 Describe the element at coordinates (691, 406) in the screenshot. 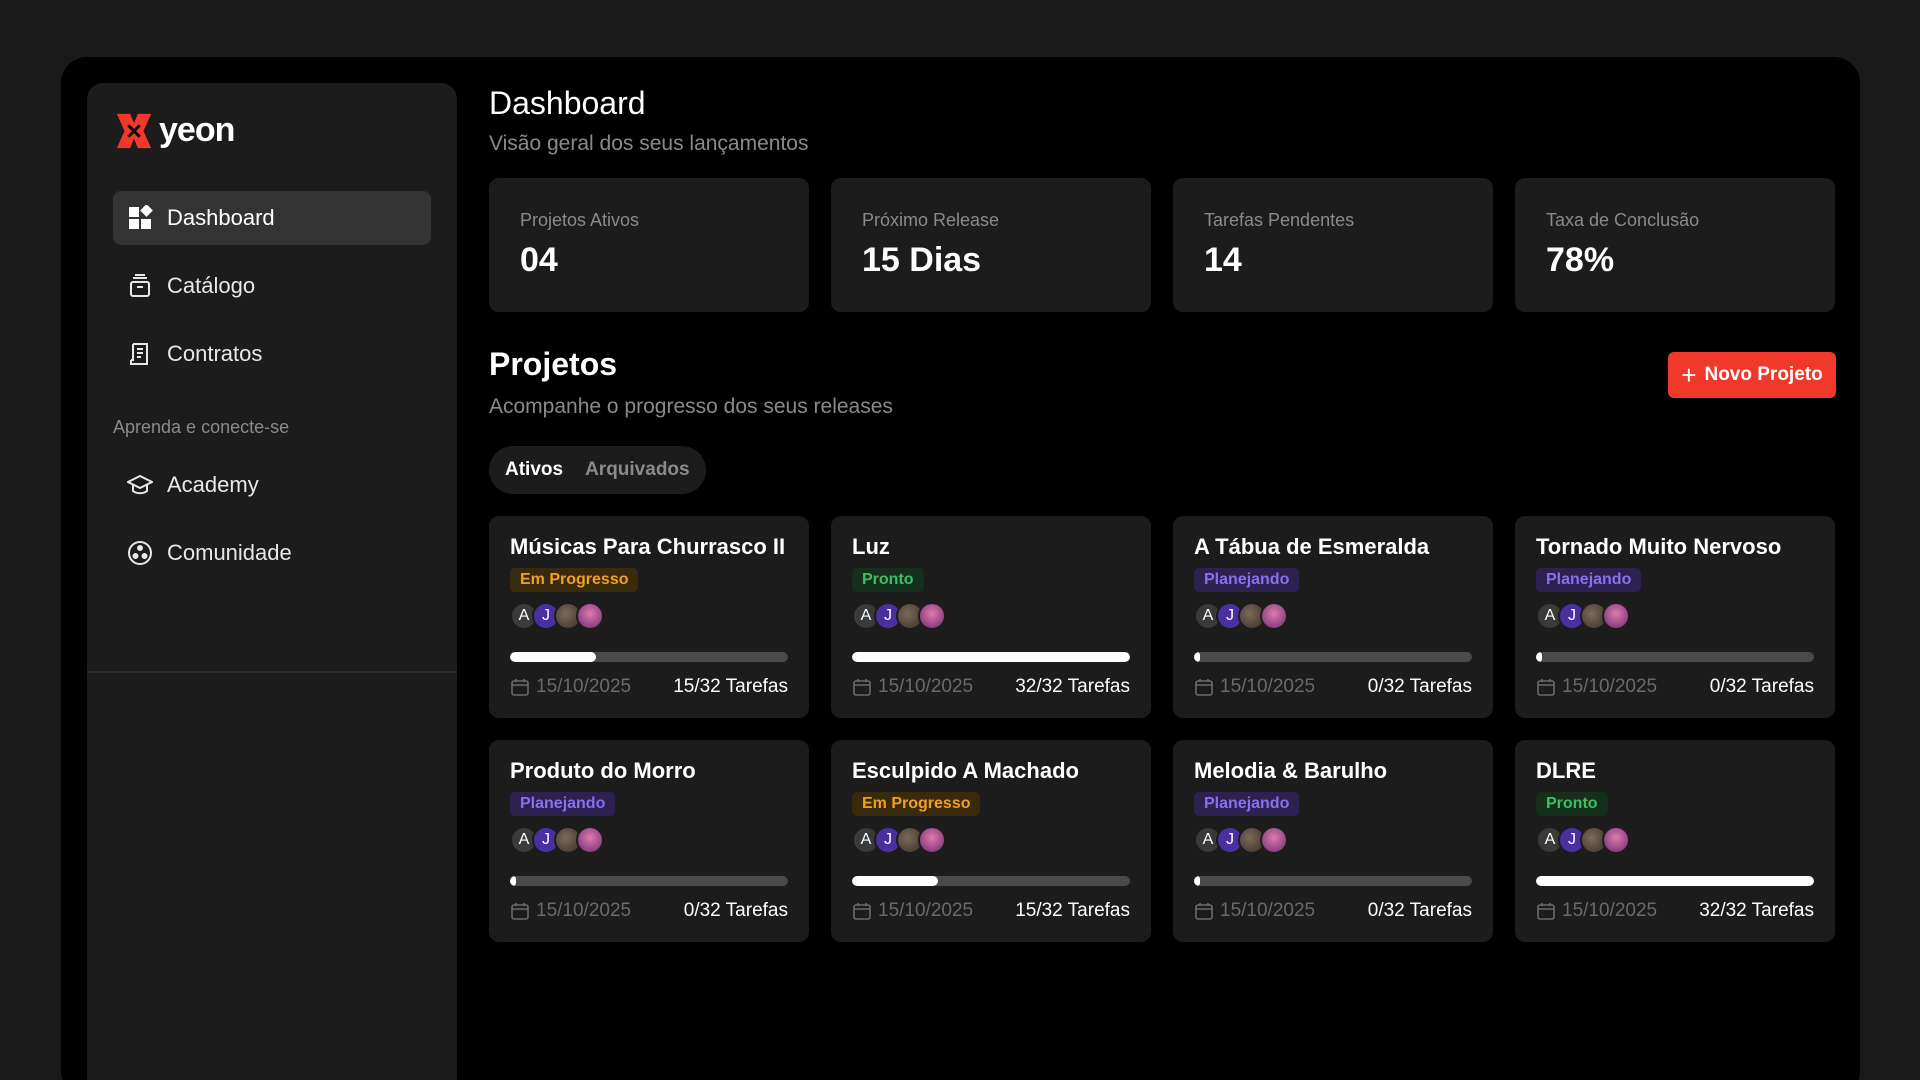

I see `projects-subtitle: Acompanhe o progresso dos seus releases` at that location.